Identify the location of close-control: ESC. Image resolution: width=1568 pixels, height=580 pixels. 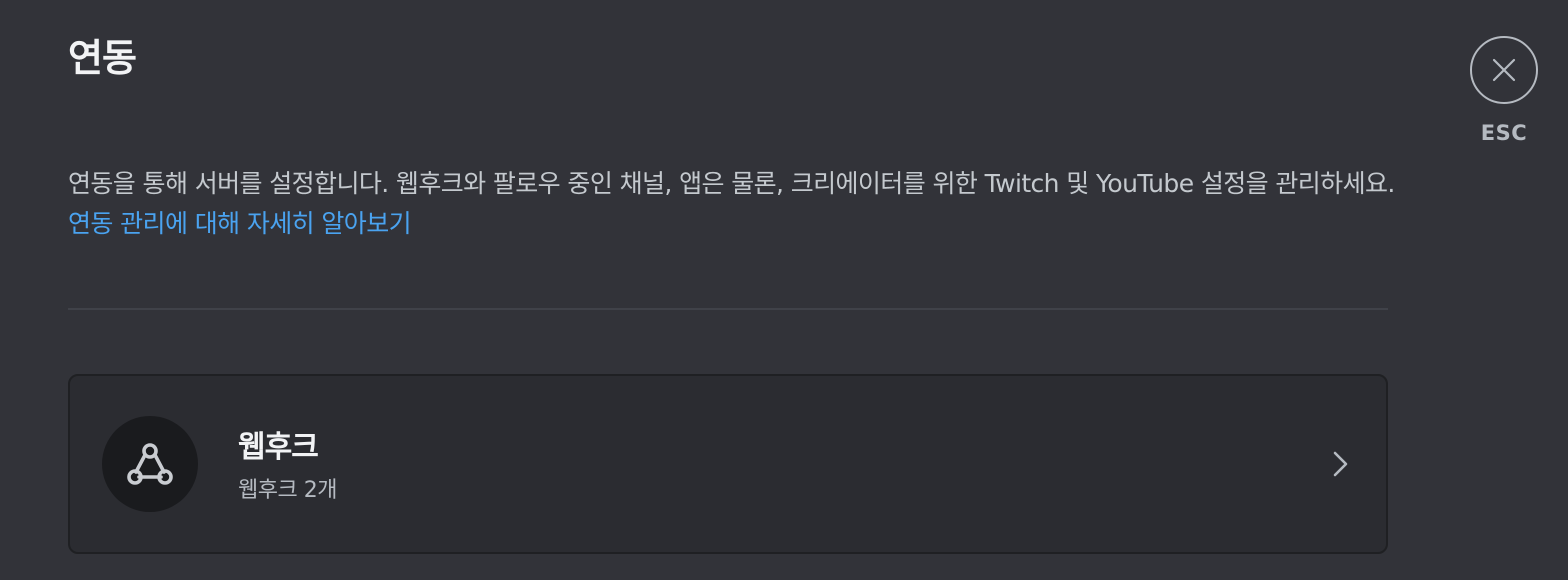
(1504, 90).